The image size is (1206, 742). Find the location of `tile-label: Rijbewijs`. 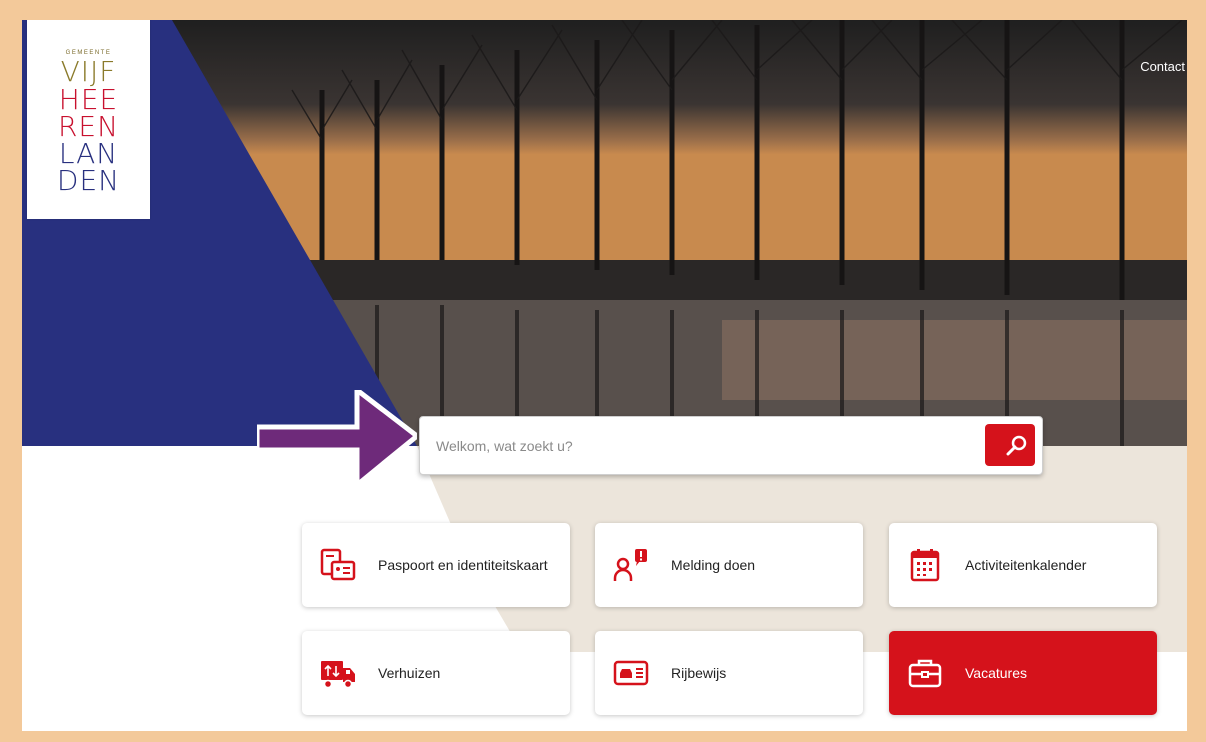

tile-label: Rijbewijs is located at coordinates (699, 673).